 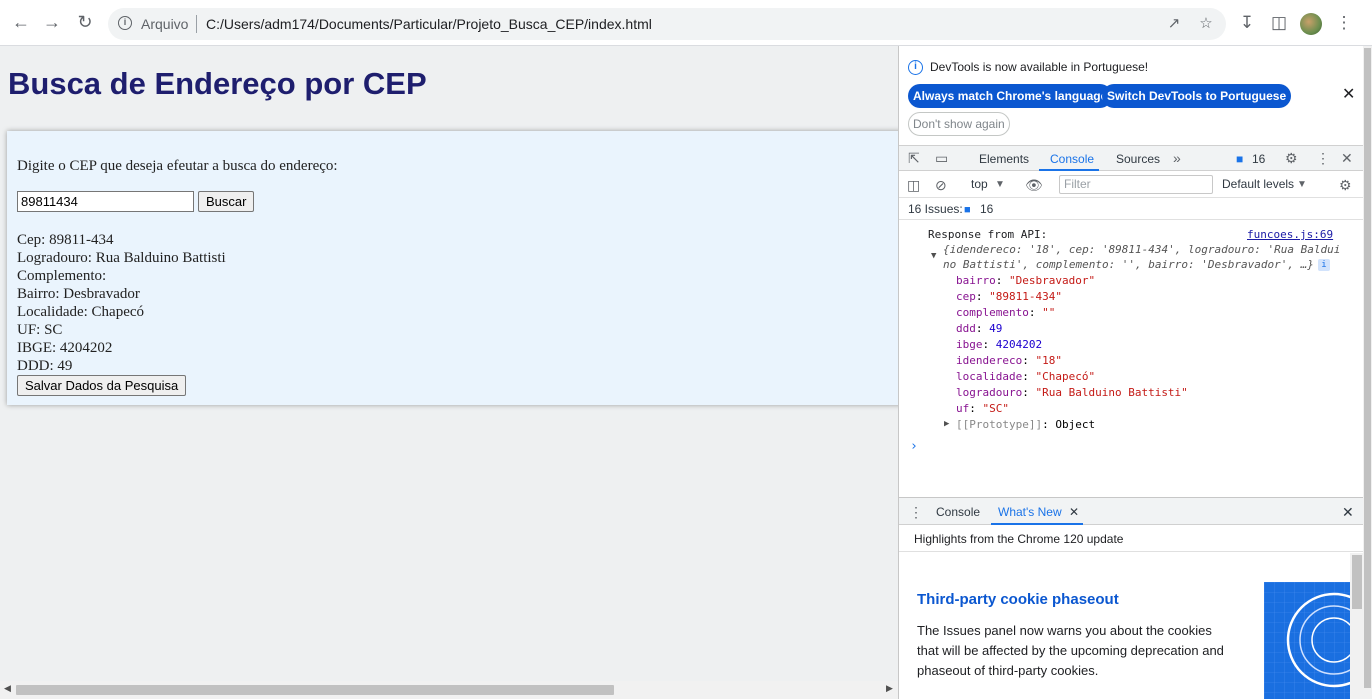 I want to click on whats-new-title: Third-party cookie phaseout, so click(x=1018, y=599).